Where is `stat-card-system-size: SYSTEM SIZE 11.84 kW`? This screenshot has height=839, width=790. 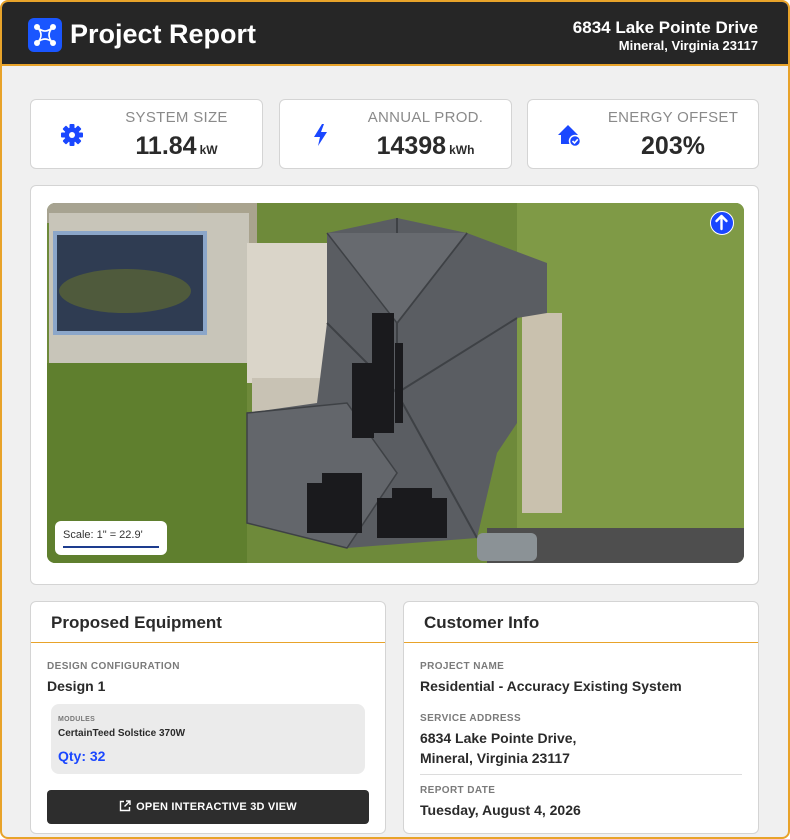
stat-card-system-size: SYSTEM SIZE 11.84 kW is located at coordinates (146, 134).